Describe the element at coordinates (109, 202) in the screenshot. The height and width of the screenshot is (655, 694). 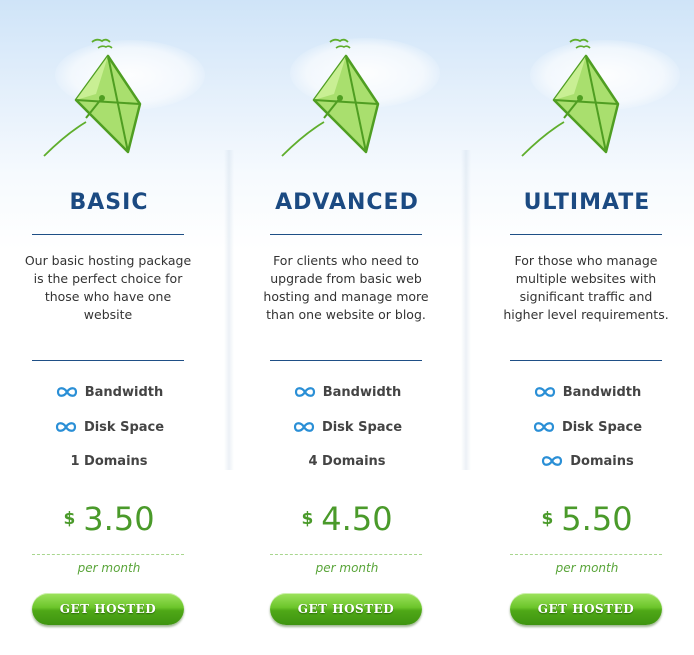
I see `plan-title: BASIC` at that location.